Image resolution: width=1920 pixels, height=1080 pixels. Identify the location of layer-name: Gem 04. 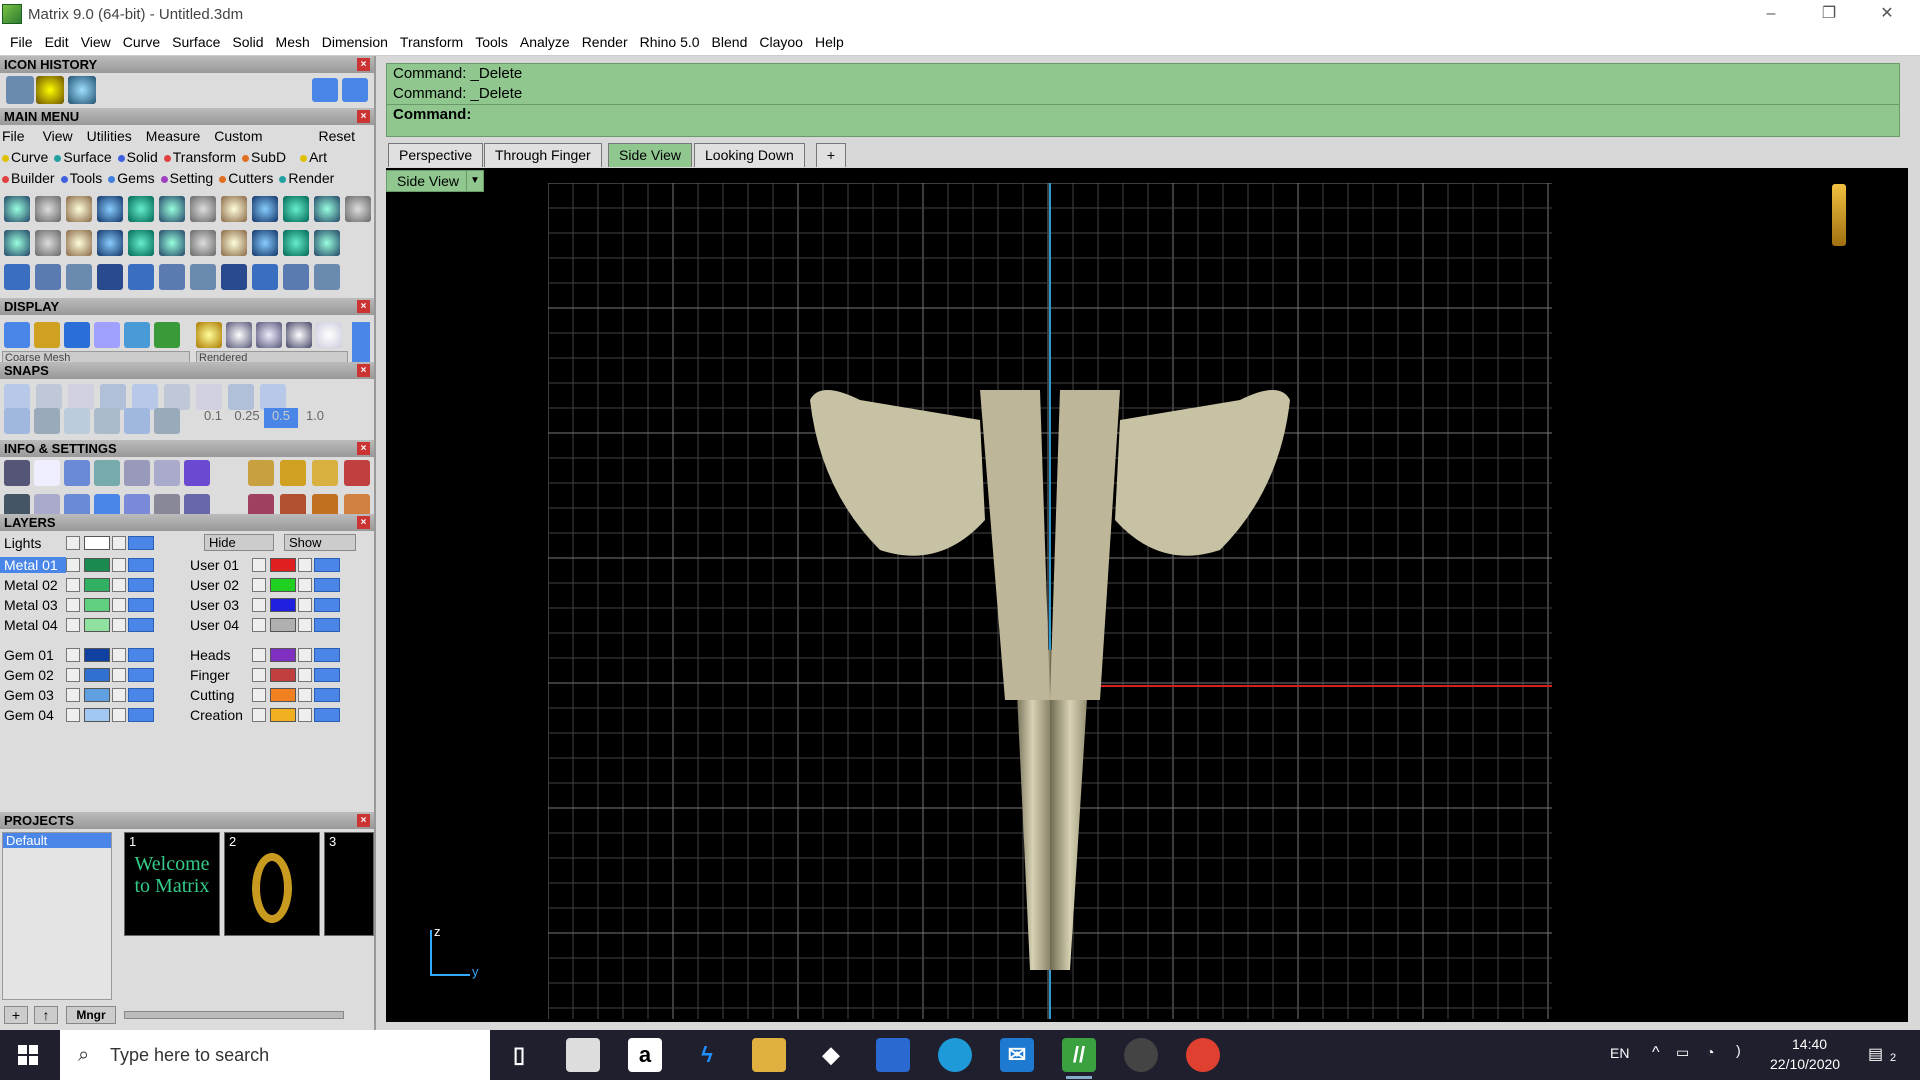
(33, 715).